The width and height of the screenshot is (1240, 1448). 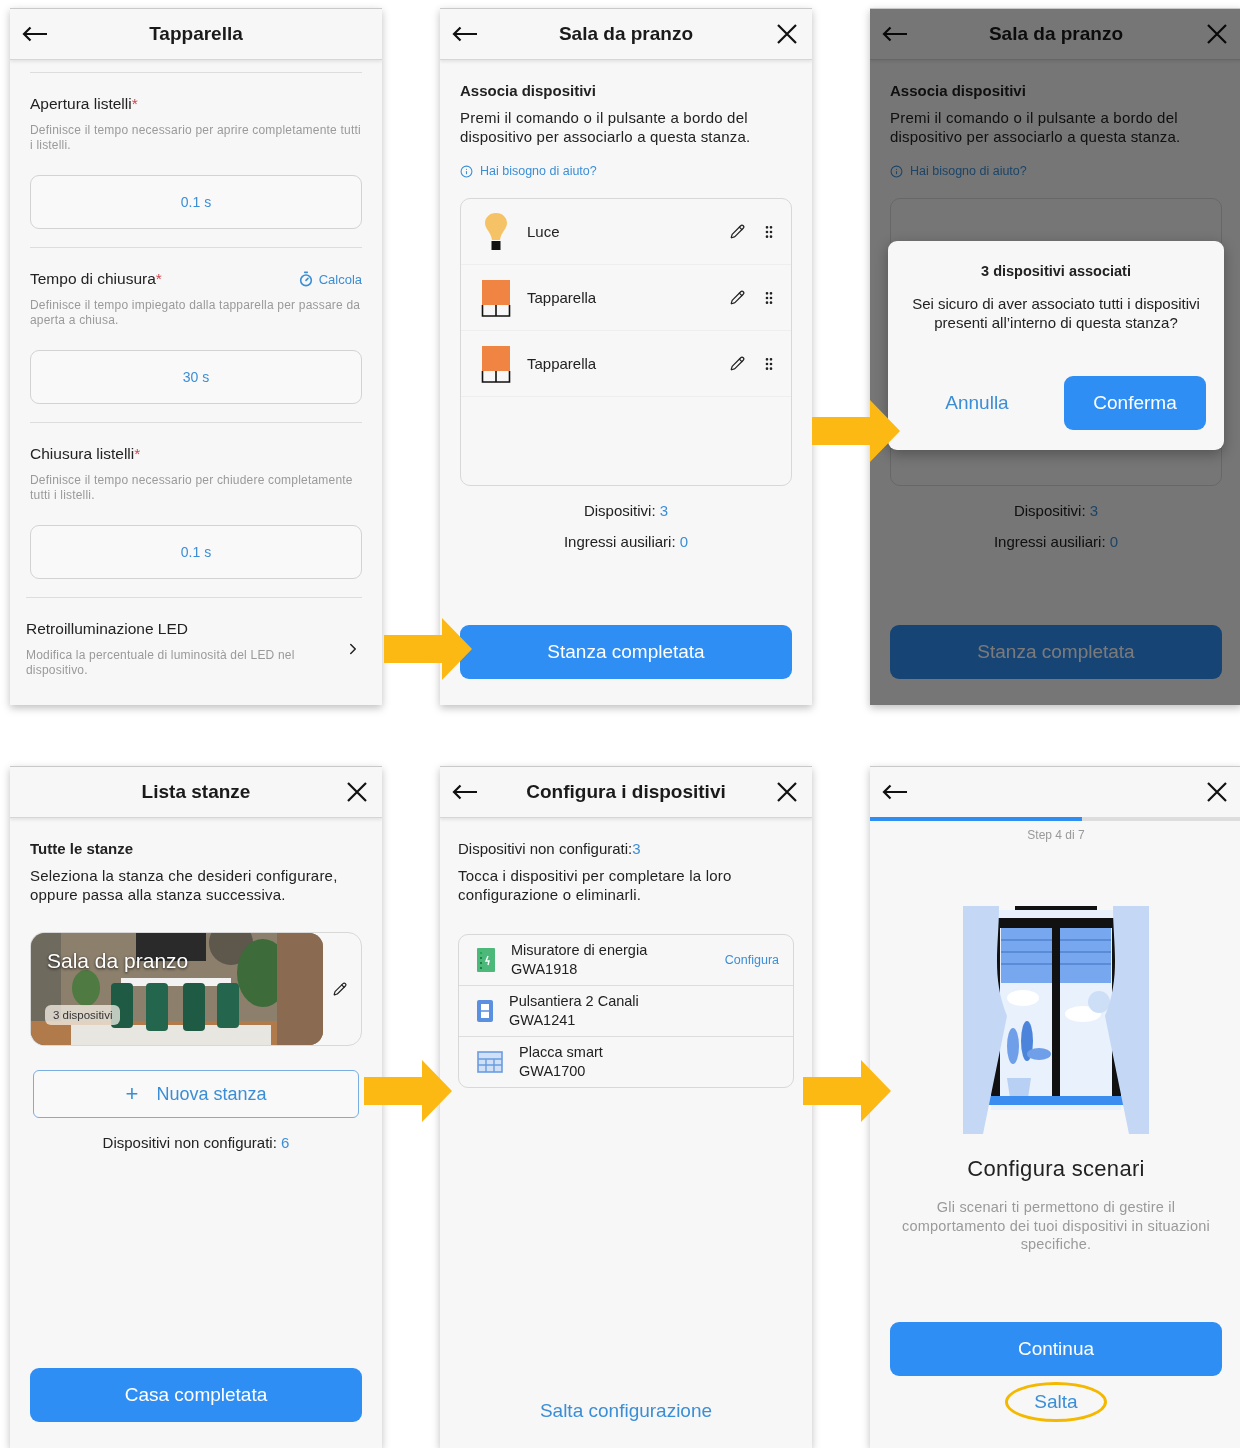 What do you see at coordinates (595, 885) in the screenshot?
I see `instructions-text: Tocca i dispositivi per completare la loro configurazione o eliminarli.` at bounding box center [595, 885].